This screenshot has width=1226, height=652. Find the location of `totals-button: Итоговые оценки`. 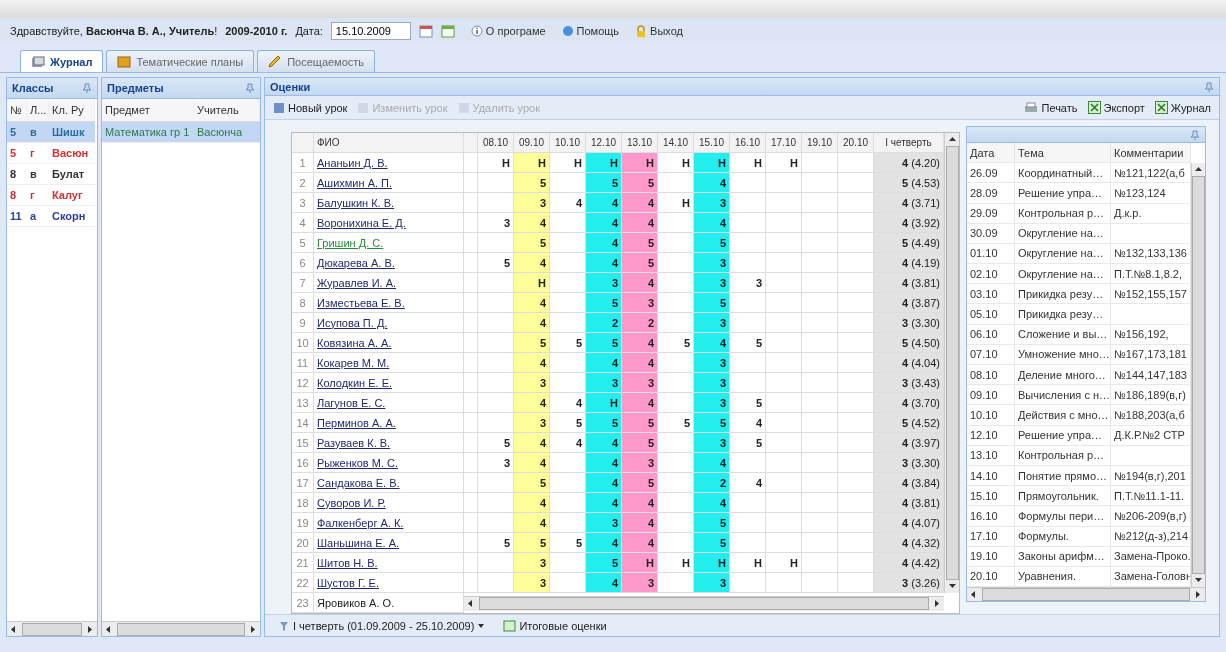

totals-button: Итоговые оценки is located at coordinates (555, 625).